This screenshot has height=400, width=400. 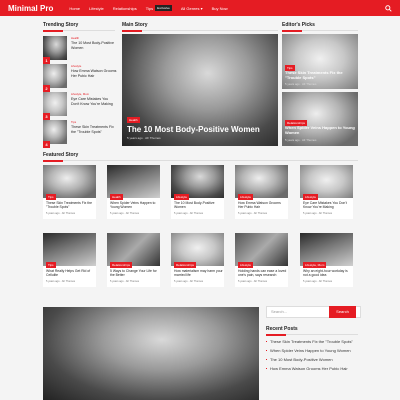 What do you see at coordinates (94, 45) in the screenshot?
I see `trending-title: The 10 Most Body-Positive Women` at bounding box center [94, 45].